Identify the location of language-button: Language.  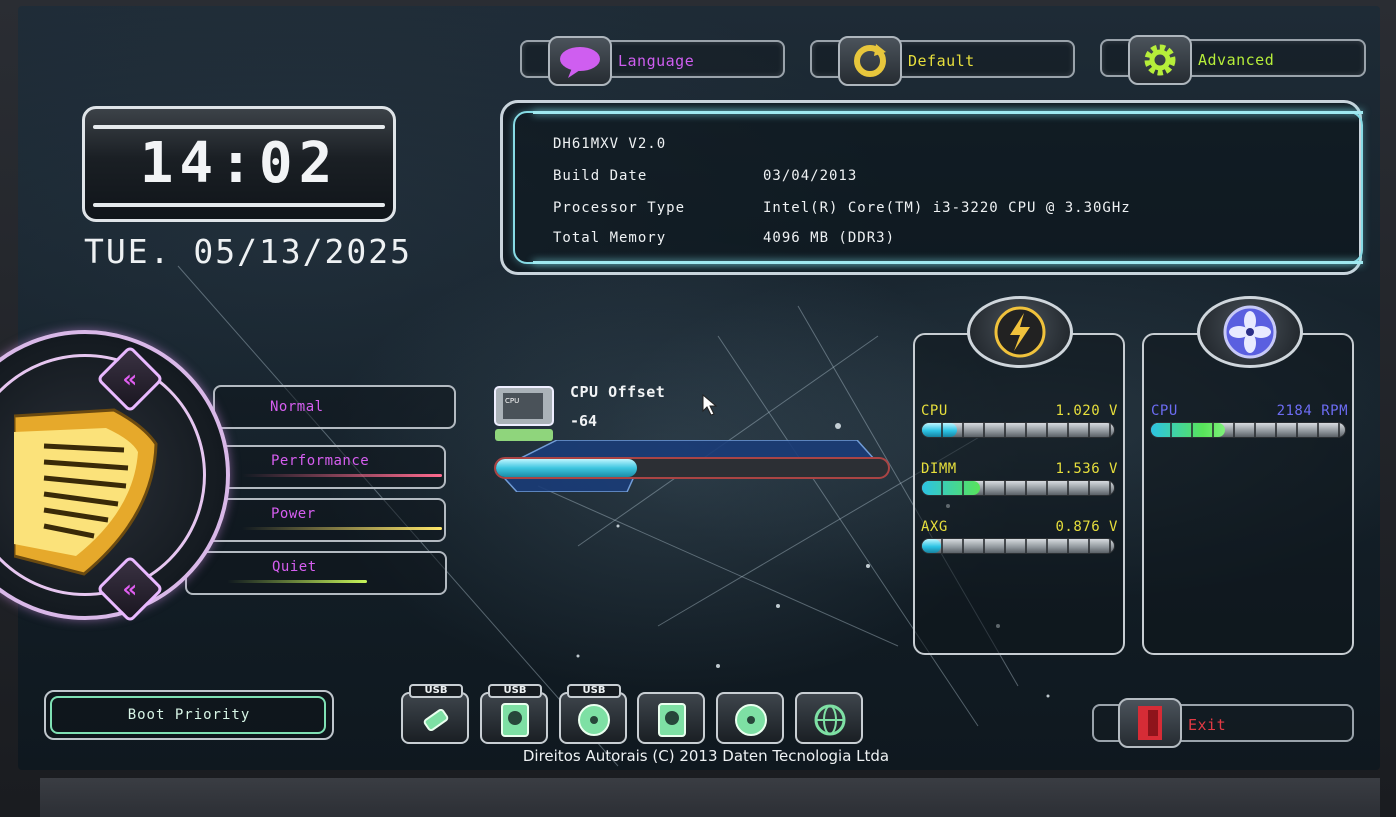
(652, 61).